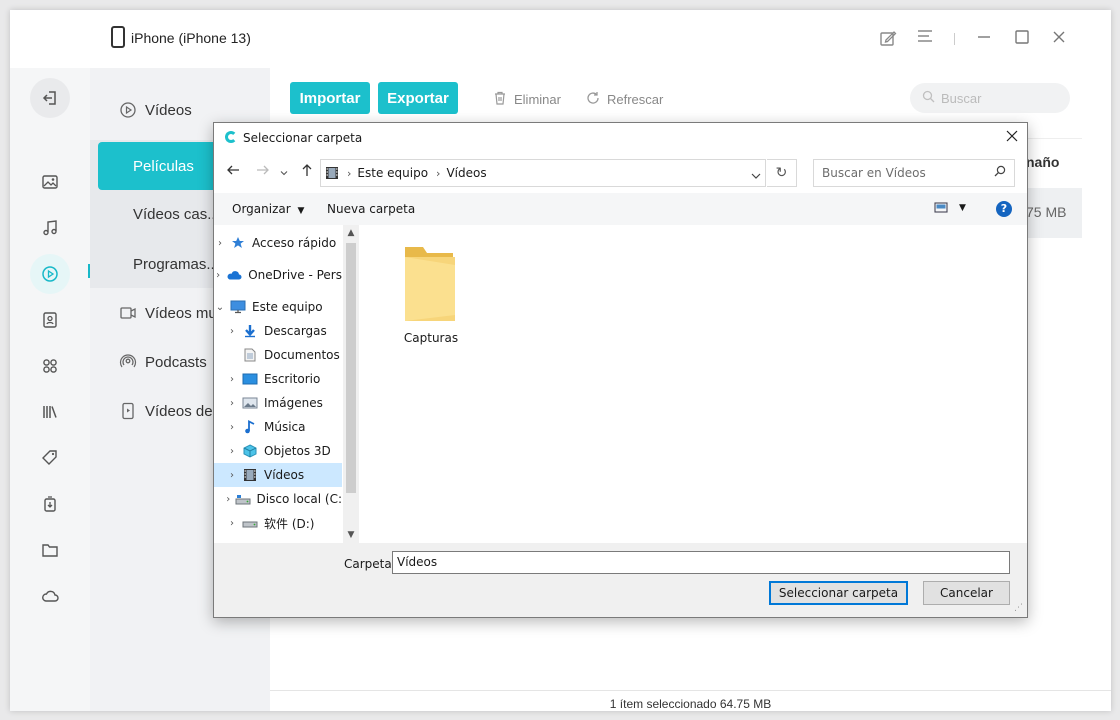 The width and height of the screenshot is (1120, 720). What do you see at coordinates (50, 182) in the screenshot?
I see `photos-icon` at bounding box center [50, 182].